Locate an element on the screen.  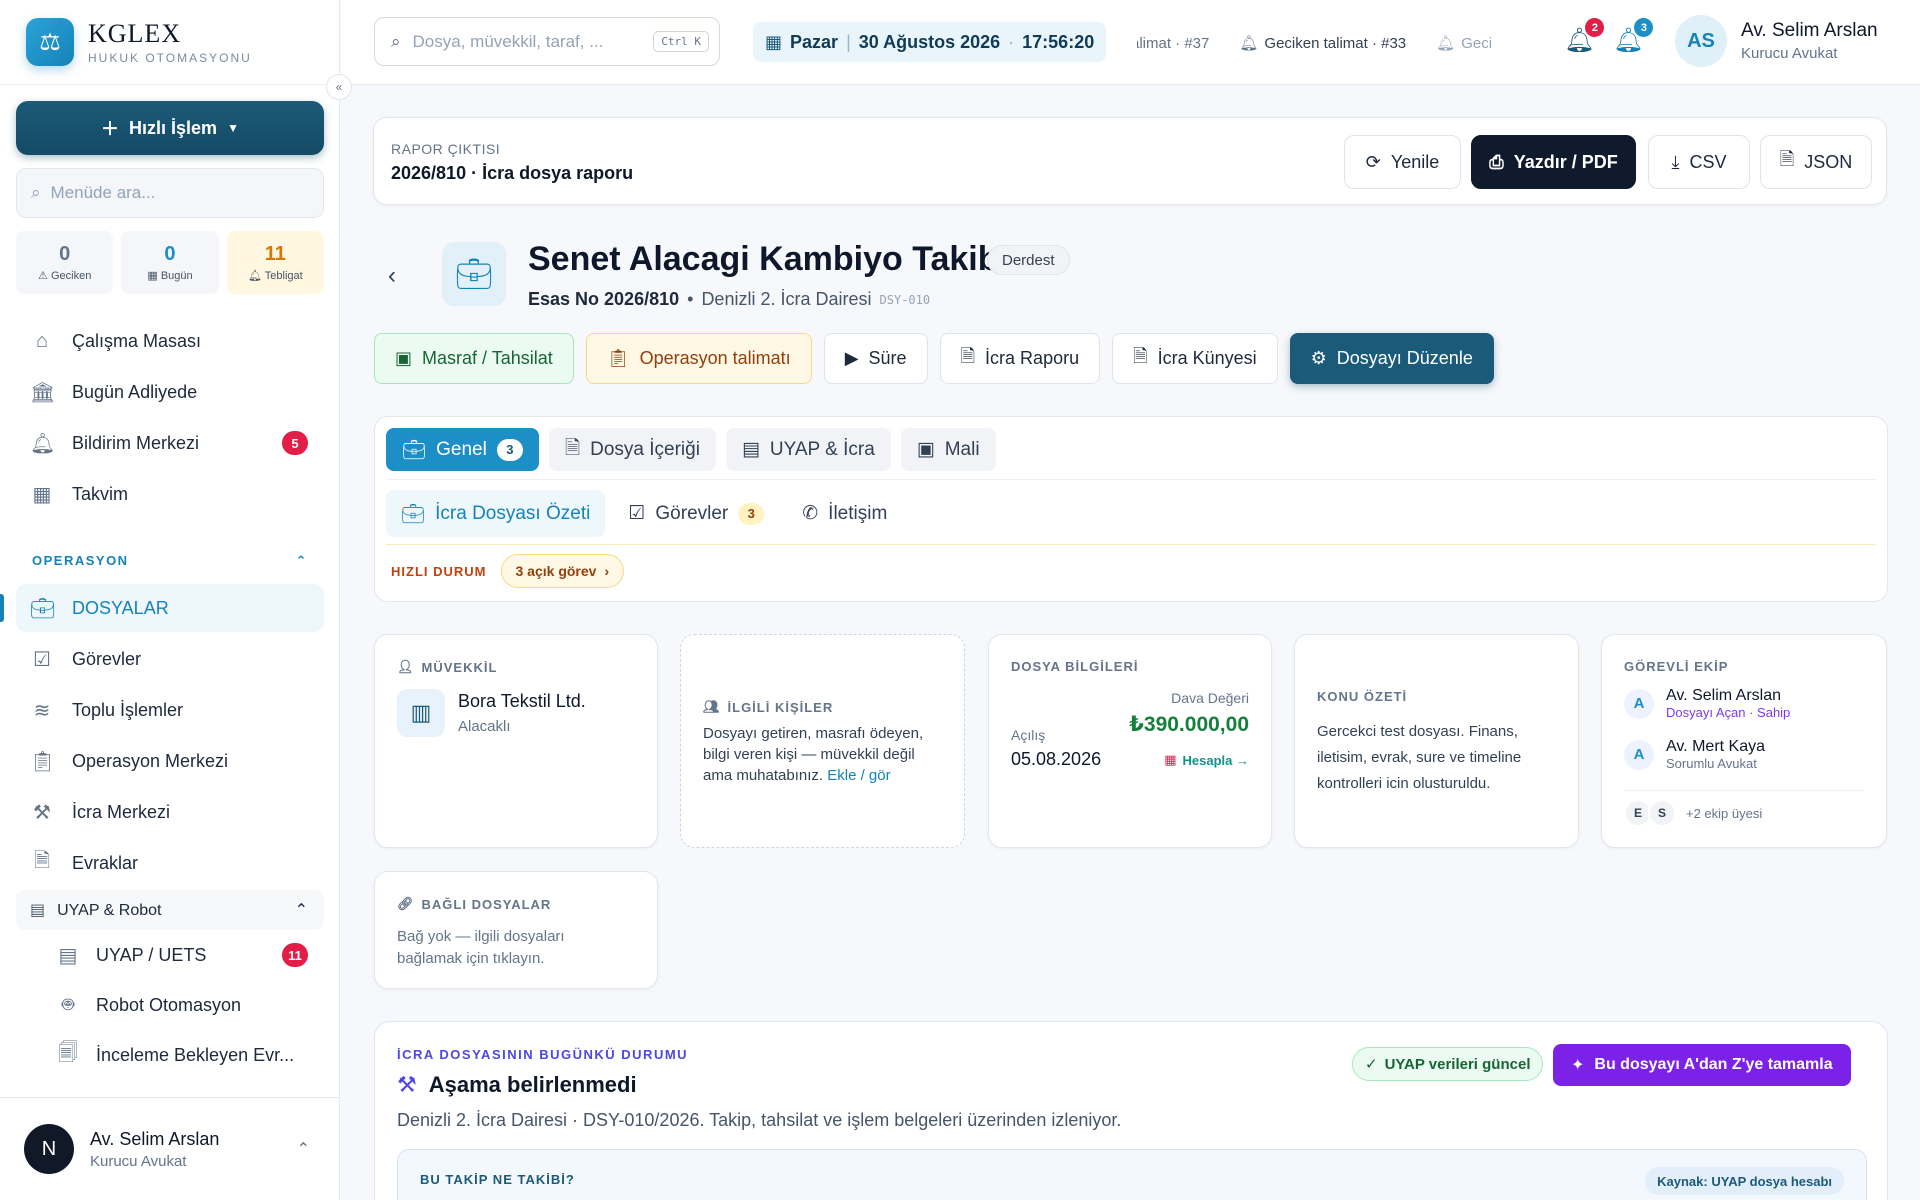
edit-file-button: ⚙ Dosyayı Düzenle is located at coordinates (1391, 358).